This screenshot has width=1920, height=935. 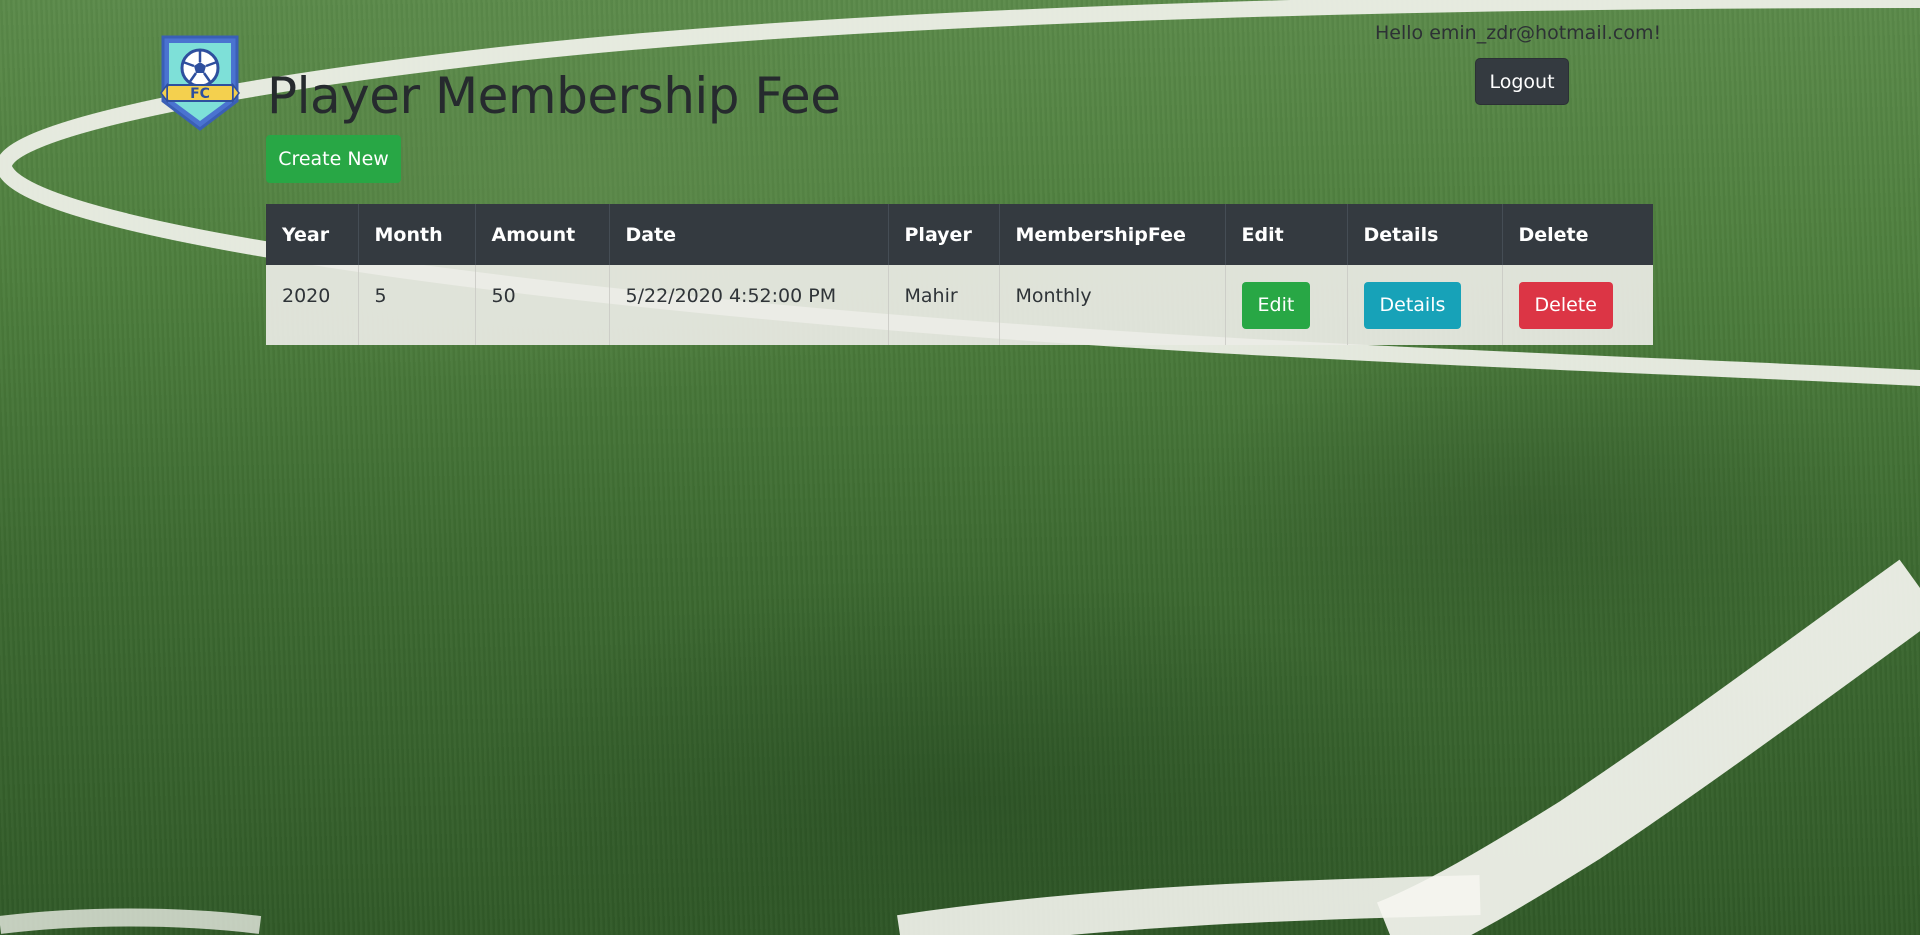 I want to click on create-new-button: Create New, so click(x=333, y=159).